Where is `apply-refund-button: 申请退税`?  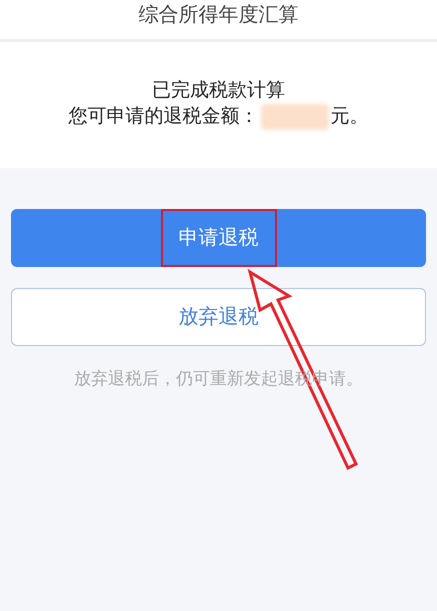
apply-refund-button: 申请退税 is located at coordinates (218, 238).